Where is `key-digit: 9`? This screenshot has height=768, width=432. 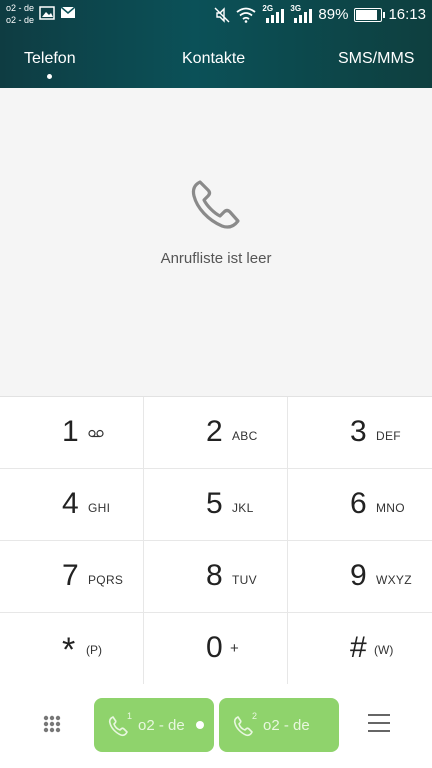
key-digit: 9 is located at coordinates (358, 575).